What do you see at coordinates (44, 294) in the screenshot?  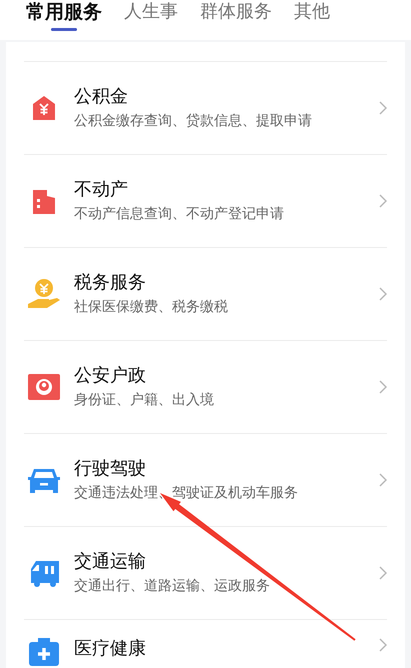 I see `coin-hand-icon` at bounding box center [44, 294].